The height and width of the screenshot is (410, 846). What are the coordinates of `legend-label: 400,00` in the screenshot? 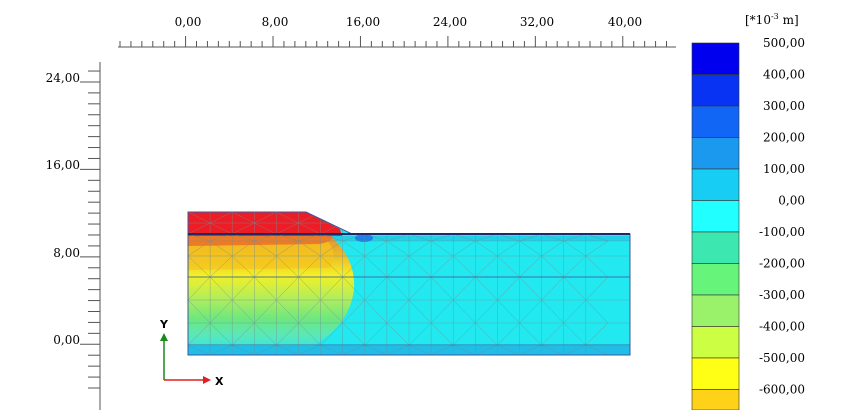 It's located at (784, 75).